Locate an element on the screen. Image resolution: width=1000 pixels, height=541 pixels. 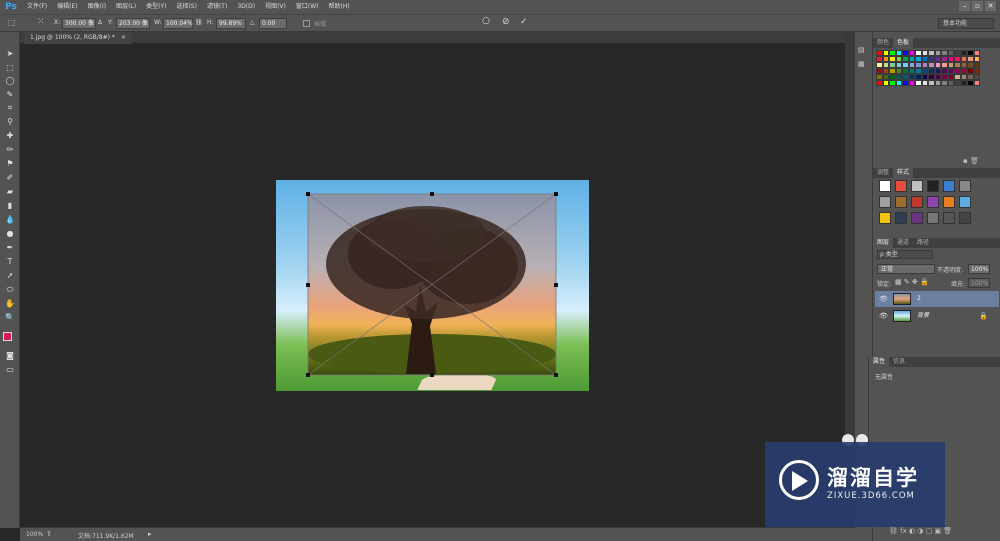
menu-select: 选择(S) is located at coordinates (186, 7).